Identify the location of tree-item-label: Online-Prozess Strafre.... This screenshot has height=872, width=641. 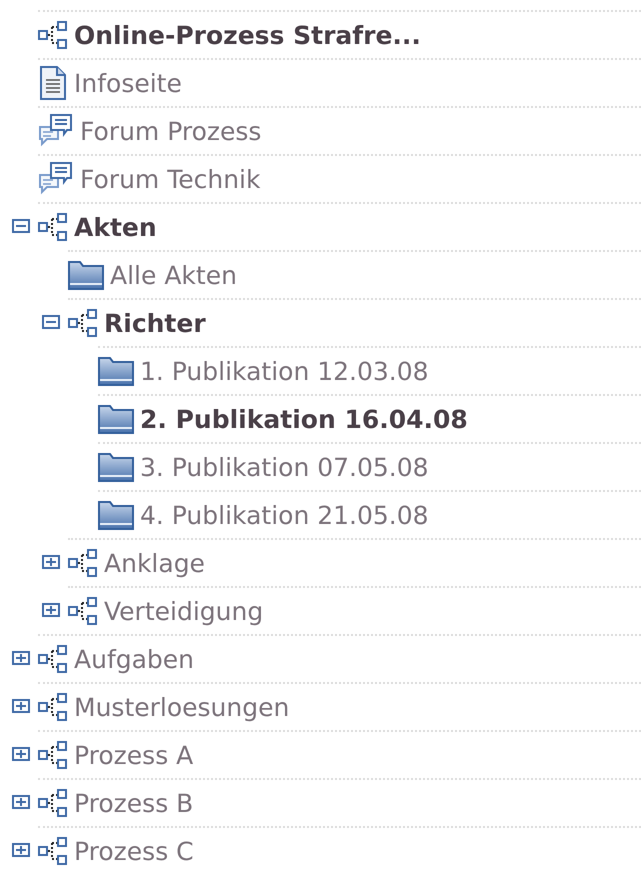
(247, 35).